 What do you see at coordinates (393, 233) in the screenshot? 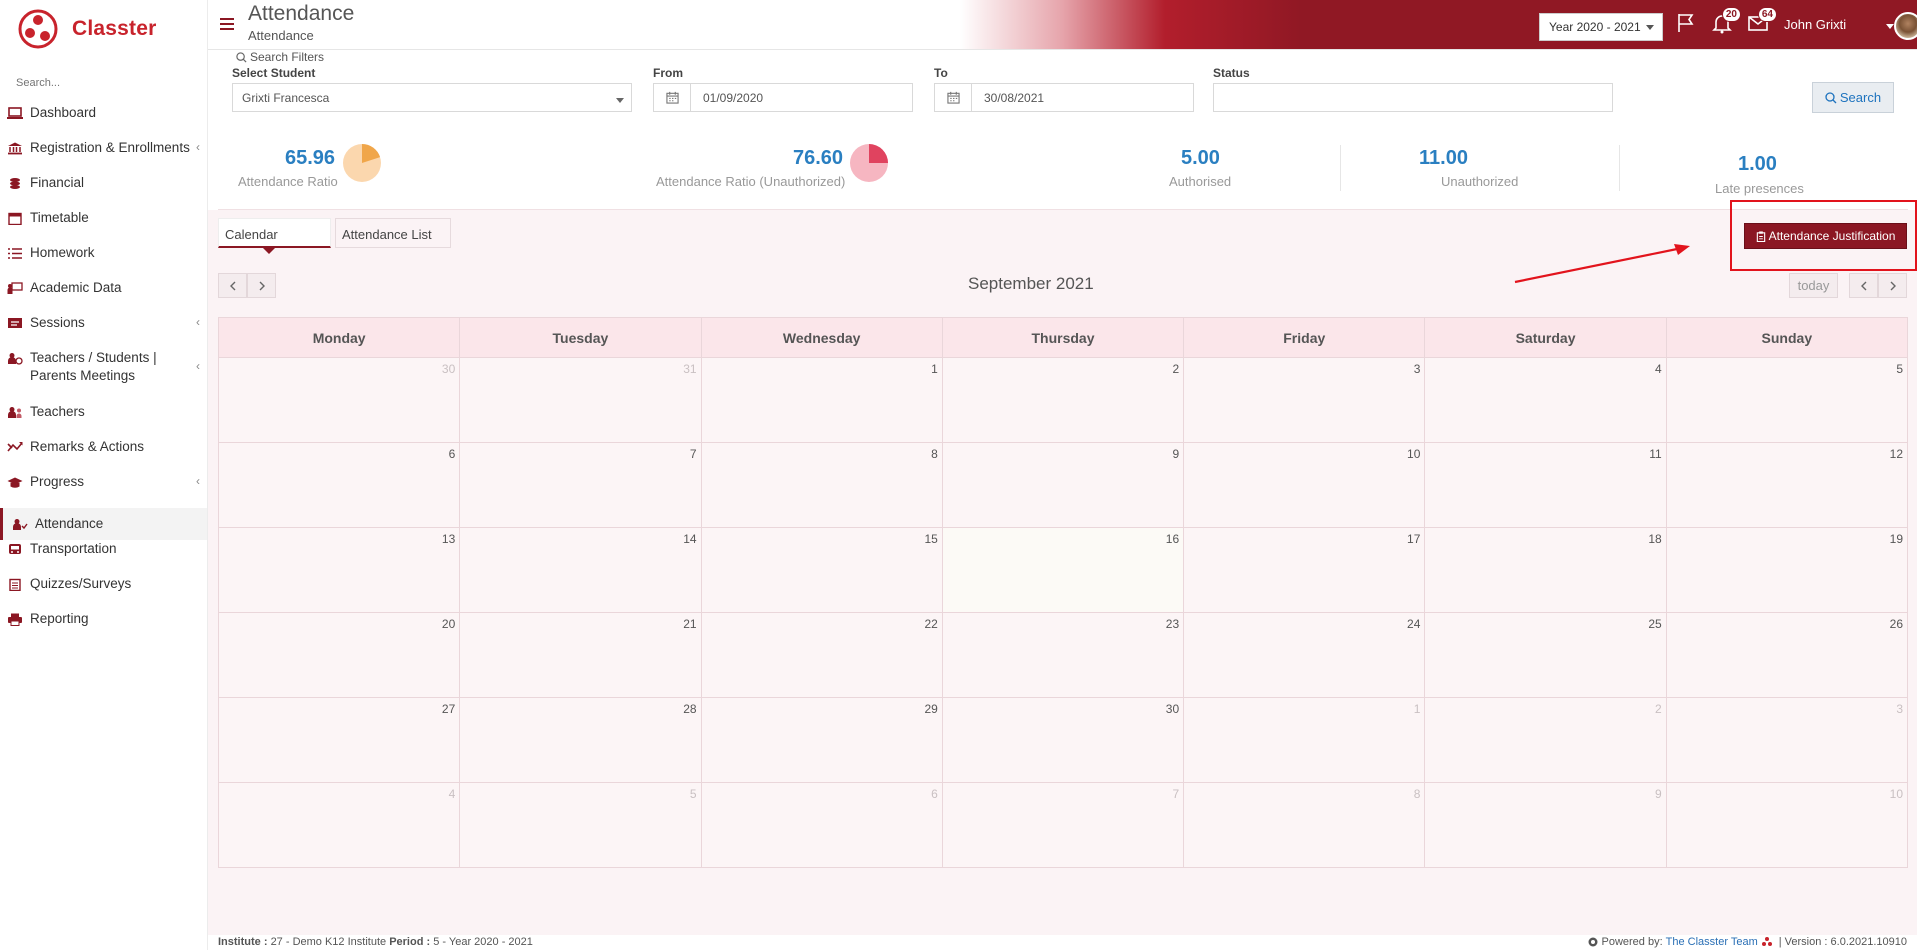
I see `tab-attendance-list: Attendance List` at bounding box center [393, 233].